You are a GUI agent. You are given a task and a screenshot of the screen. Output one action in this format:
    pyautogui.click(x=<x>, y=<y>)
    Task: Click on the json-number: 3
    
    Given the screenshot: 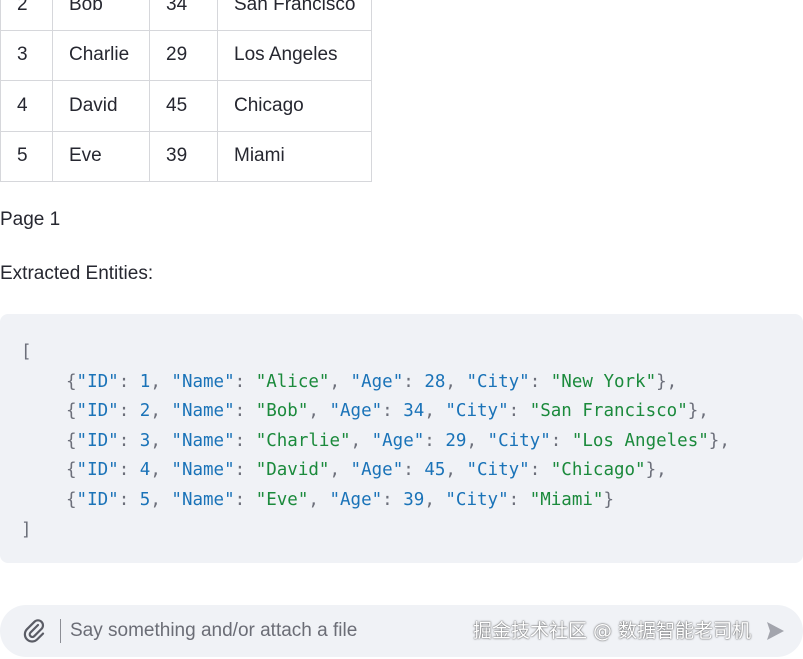 What is the action you would take?
    pyautogui.click(x=145, y=440)
    